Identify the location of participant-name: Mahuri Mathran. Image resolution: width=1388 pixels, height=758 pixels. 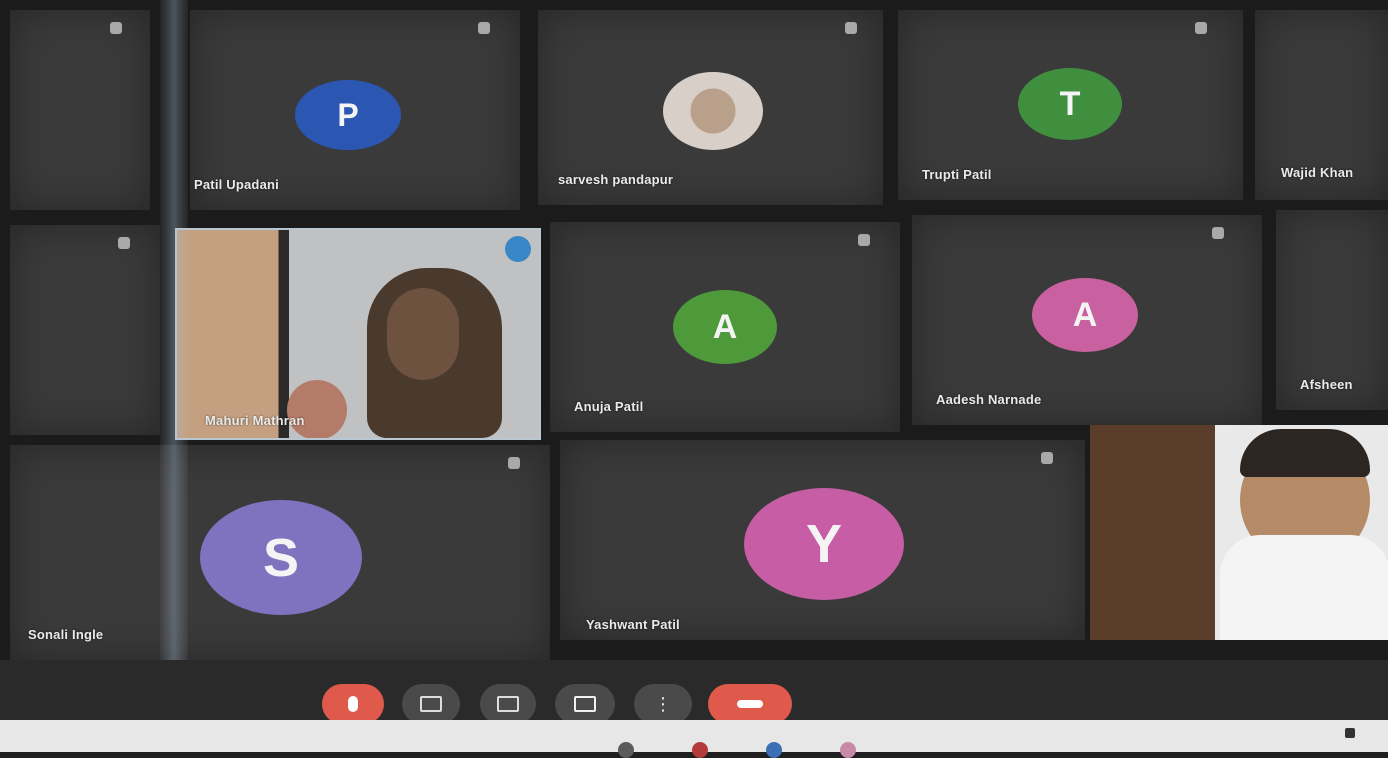
(255, 420).